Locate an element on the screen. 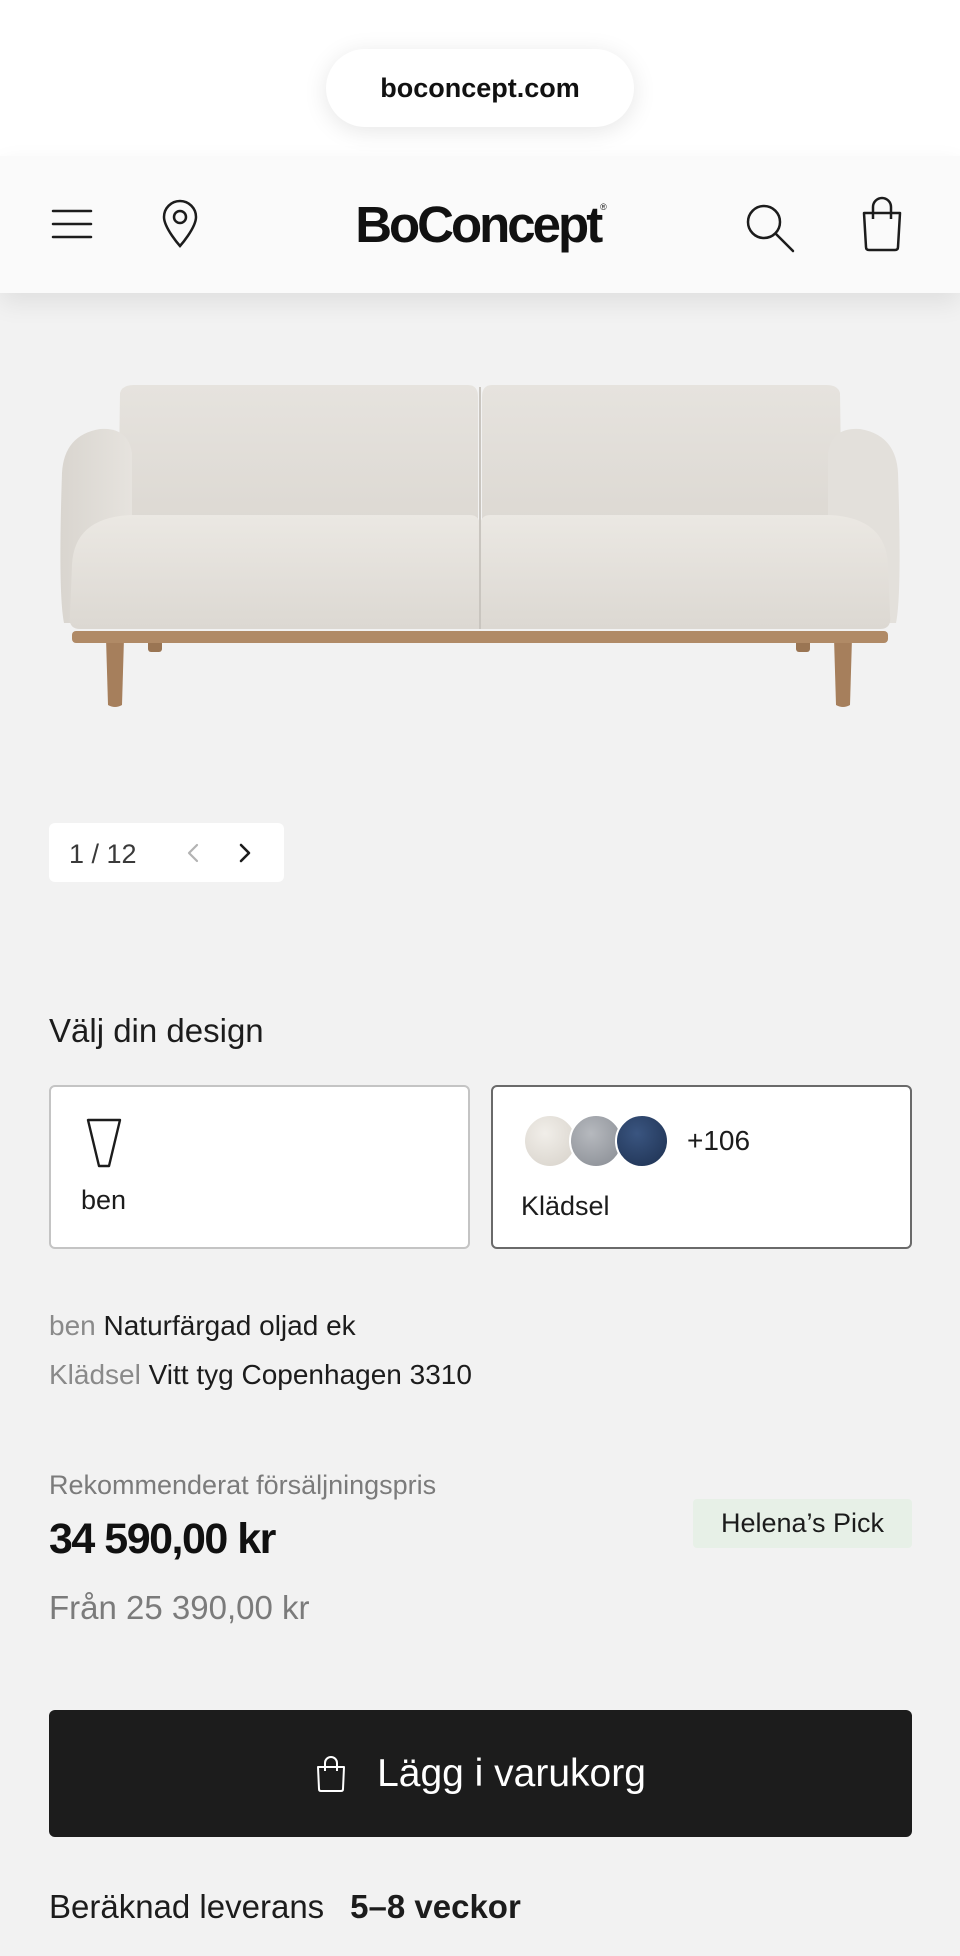 The height and width of the screenshot is (1956, 960). url-pill: boconcept.com is located at coordinates (480, 88).